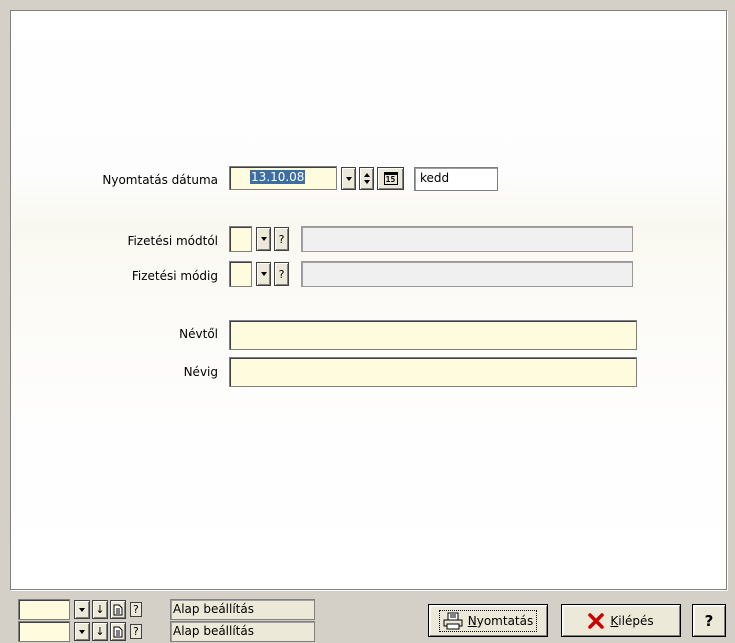 The width and height of the screenshot is (735, 643). I want to click on print-button: Nyomtatás, so click(488, 620).